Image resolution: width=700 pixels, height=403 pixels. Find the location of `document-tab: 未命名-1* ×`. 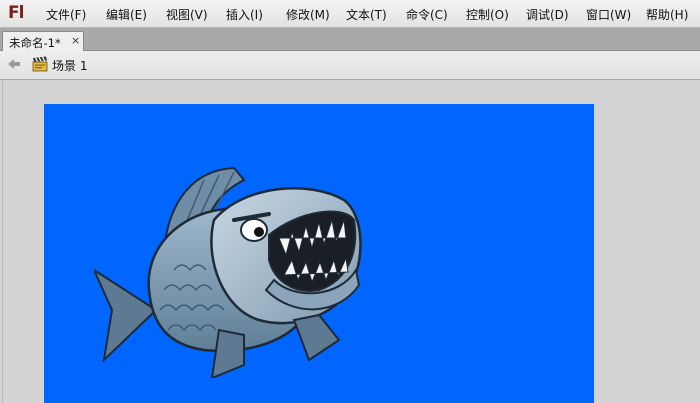

document-tab: 未命名-1* × is located at coordinates (43, 41).